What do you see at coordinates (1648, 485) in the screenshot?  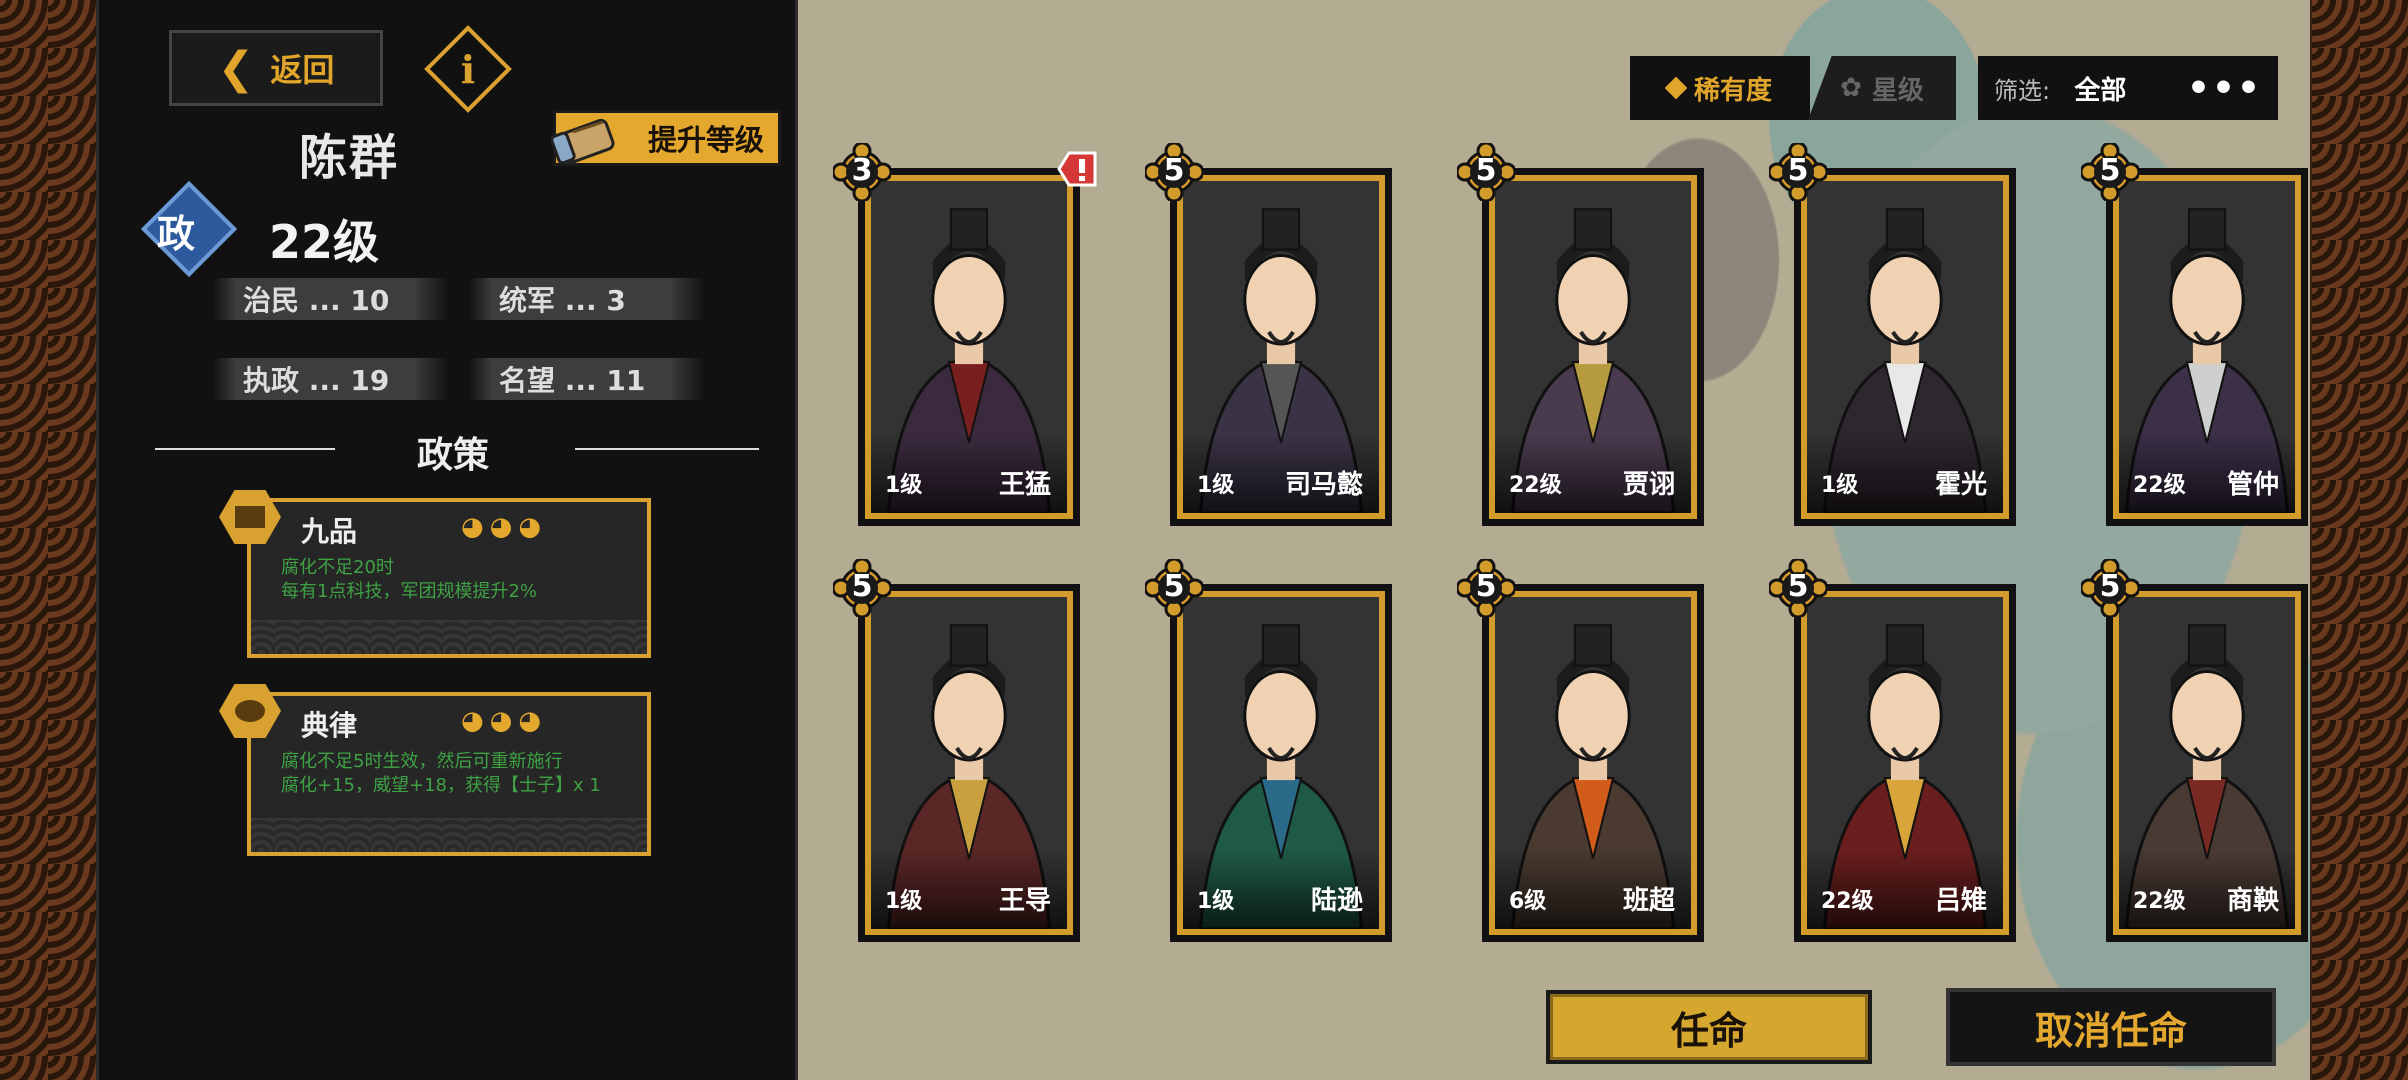 I see `card-name: 贾诩` at bounding box center [1648, 485].